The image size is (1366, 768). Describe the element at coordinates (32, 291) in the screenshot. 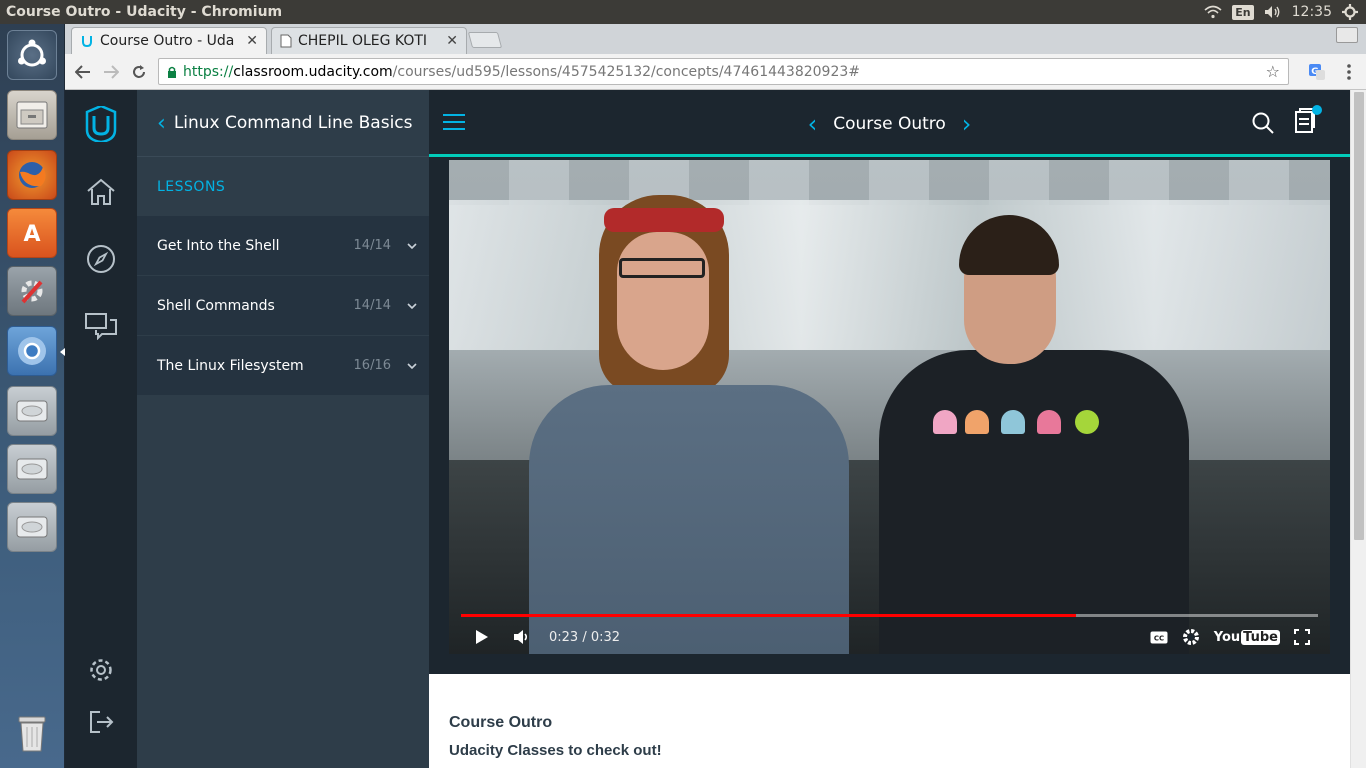

I see `system-settings-icon` at that location.